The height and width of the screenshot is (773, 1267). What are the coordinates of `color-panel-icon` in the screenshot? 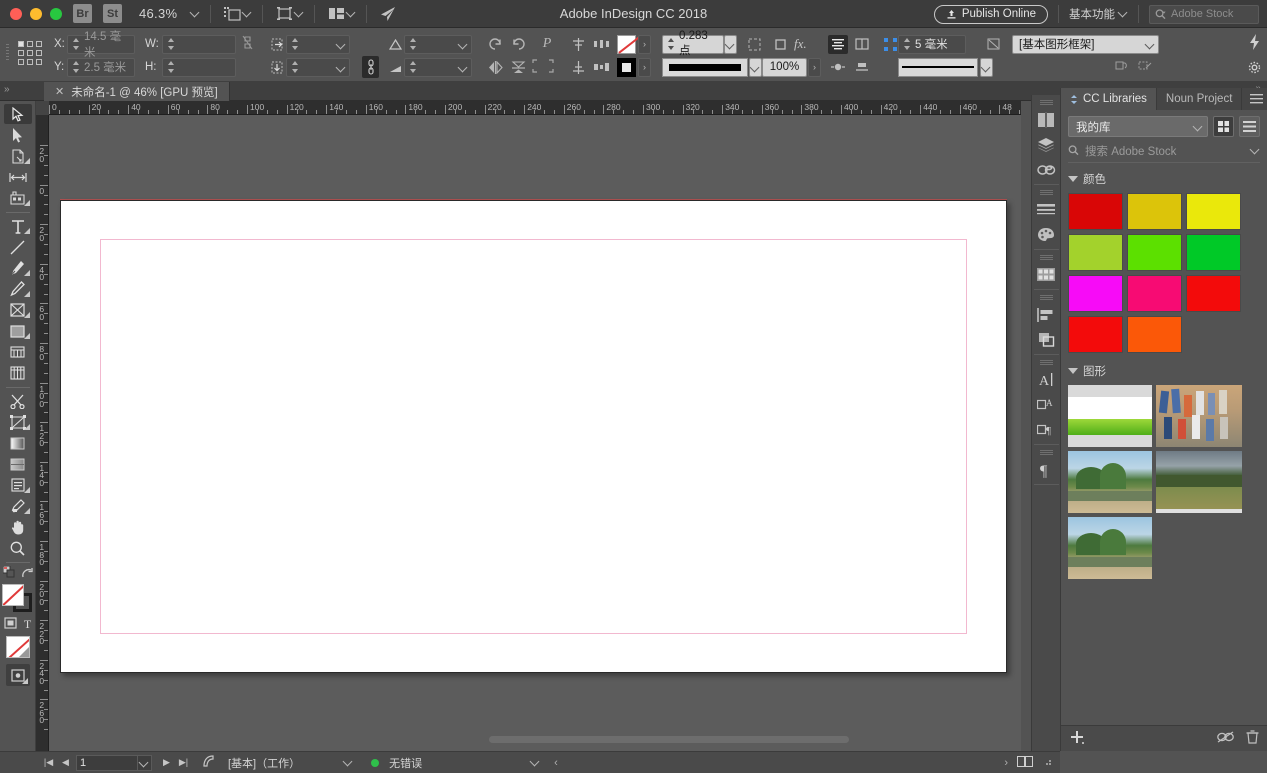 It's located at (1046, 234).